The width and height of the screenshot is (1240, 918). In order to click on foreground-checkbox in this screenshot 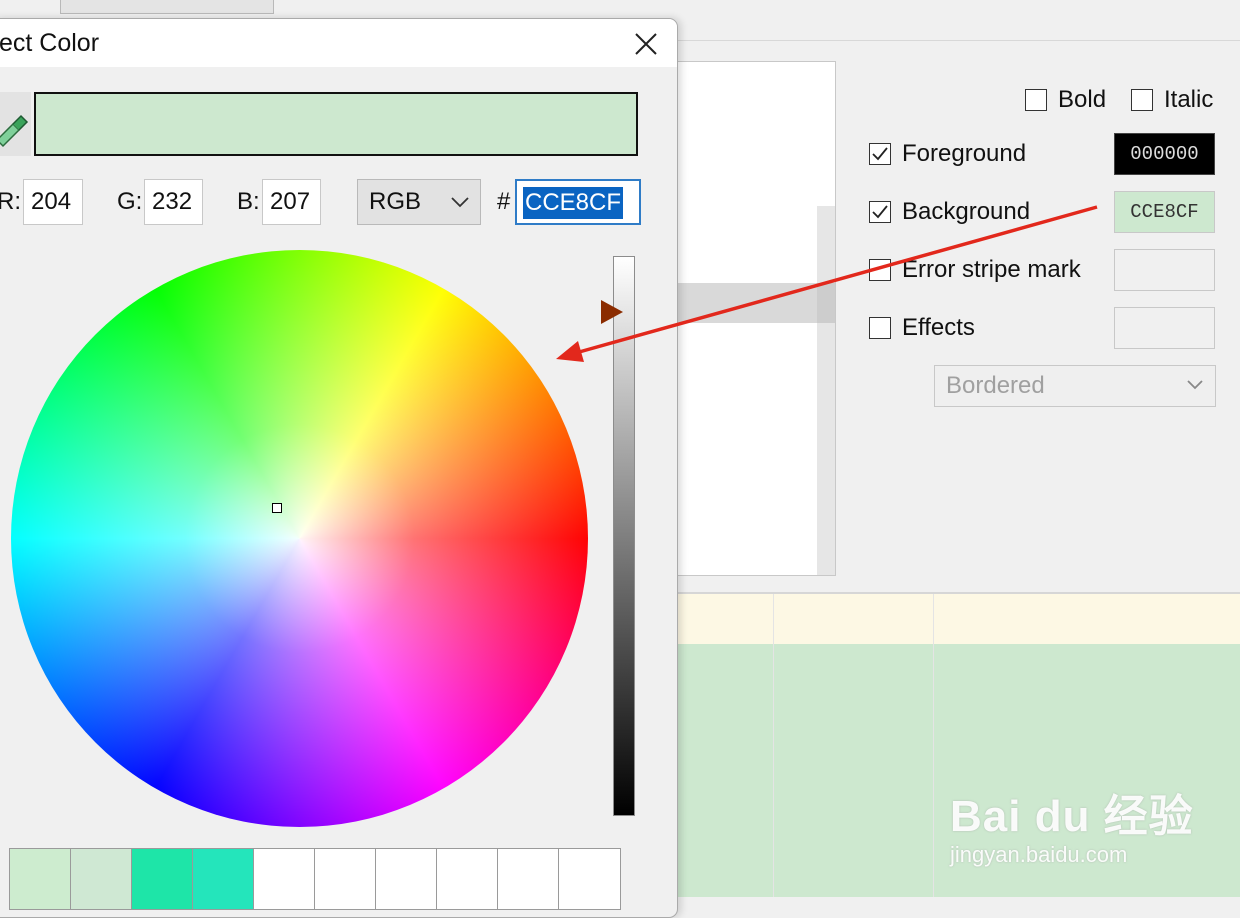, I will do `click(880, 154)`.